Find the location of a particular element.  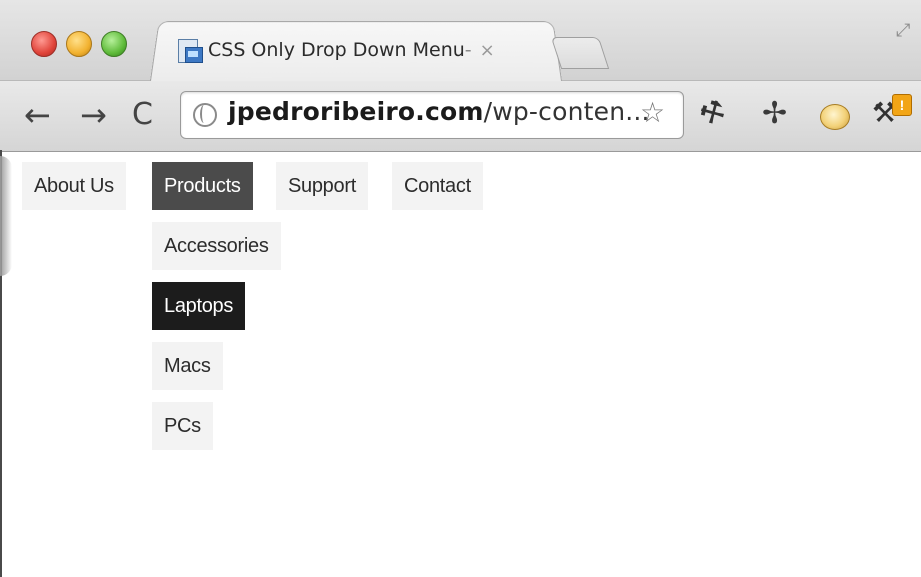

tab-close-icon: × is located at coordinates (487, 50).